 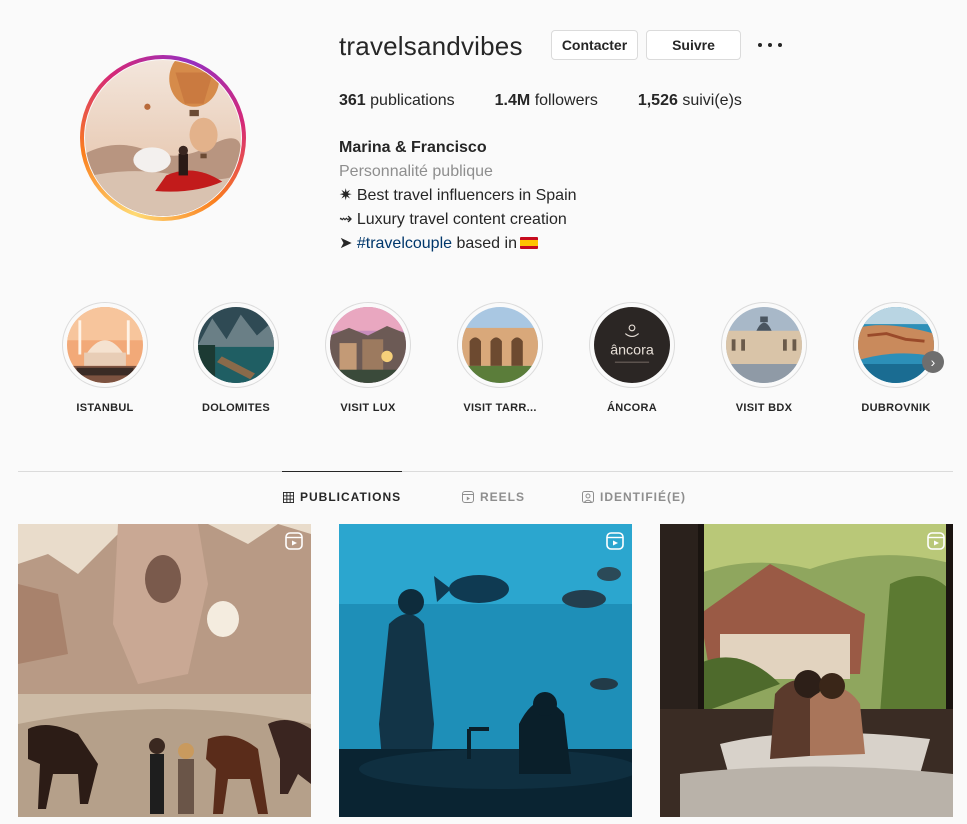 I want to click on highlights-next-icon: ›, so click(x=933, y=362).